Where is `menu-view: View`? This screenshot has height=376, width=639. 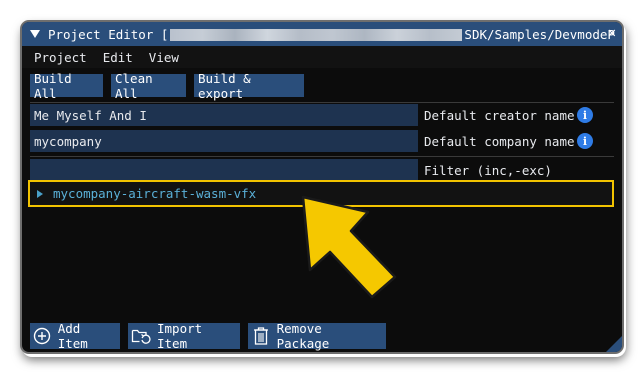 menu-view: View is located at coordinates (164, 57).